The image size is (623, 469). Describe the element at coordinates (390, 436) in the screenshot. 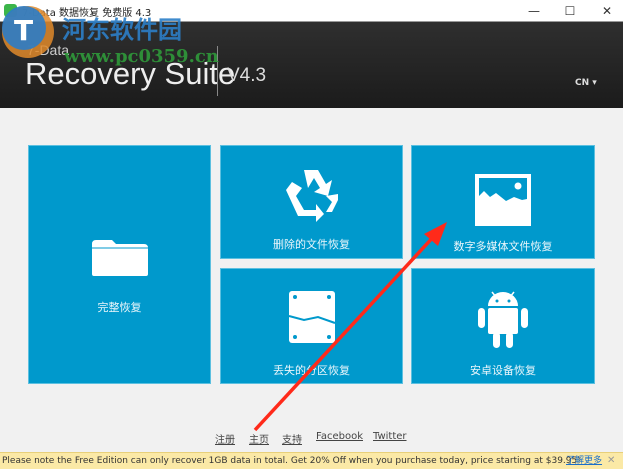

I see `twitter-link: Twitter` at that location.